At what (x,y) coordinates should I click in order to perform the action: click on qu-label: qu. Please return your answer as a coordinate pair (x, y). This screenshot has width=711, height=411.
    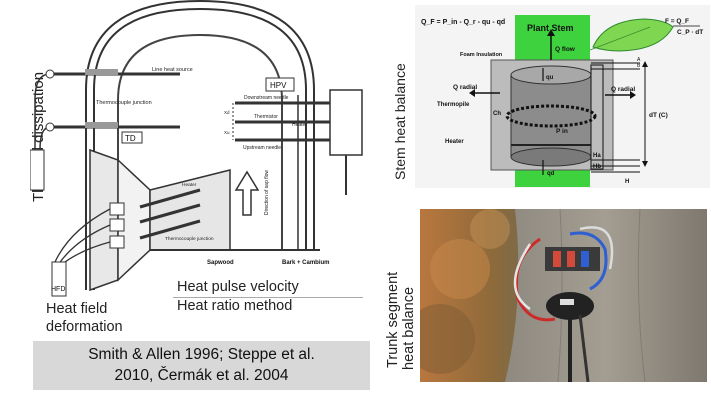
    Looking at the image, I should click on (550, 78).